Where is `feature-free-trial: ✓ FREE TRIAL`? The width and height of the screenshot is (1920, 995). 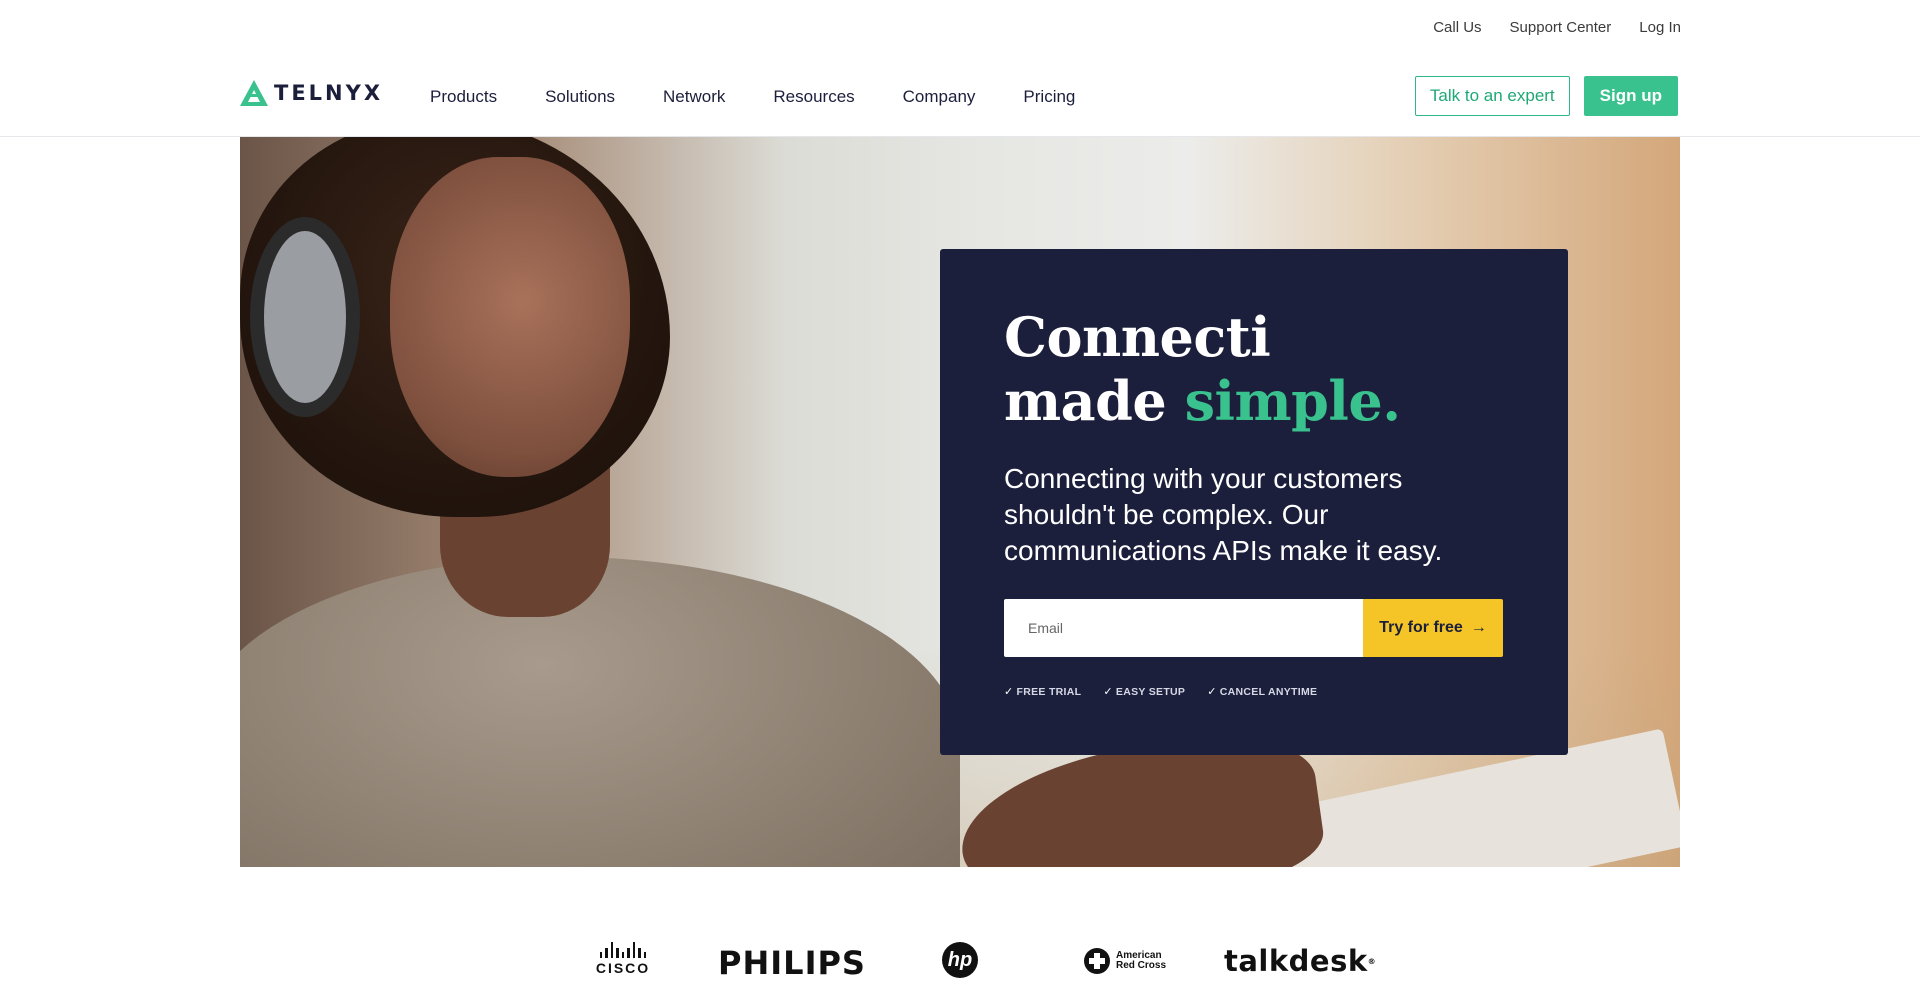
feature-free-trial: ✓ FREE TRIAL is located at coordinates (1043, 692).